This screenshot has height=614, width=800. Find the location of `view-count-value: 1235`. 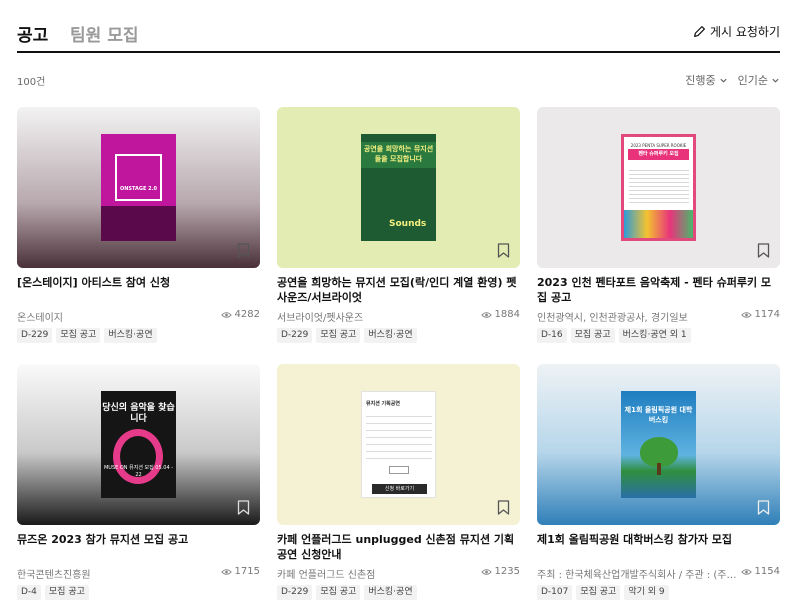

view-count-value: 1235 is located at coordinates (507, 571).